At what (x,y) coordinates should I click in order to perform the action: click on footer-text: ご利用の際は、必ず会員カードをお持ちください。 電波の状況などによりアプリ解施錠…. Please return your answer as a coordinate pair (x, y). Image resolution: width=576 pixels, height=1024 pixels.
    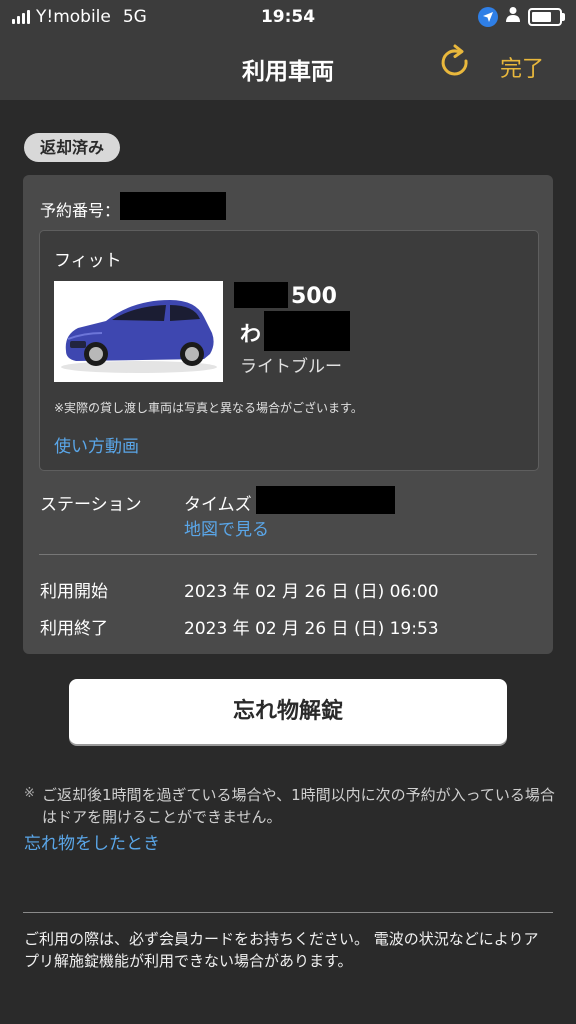
    Looking at the image, I should click on (281, 950).